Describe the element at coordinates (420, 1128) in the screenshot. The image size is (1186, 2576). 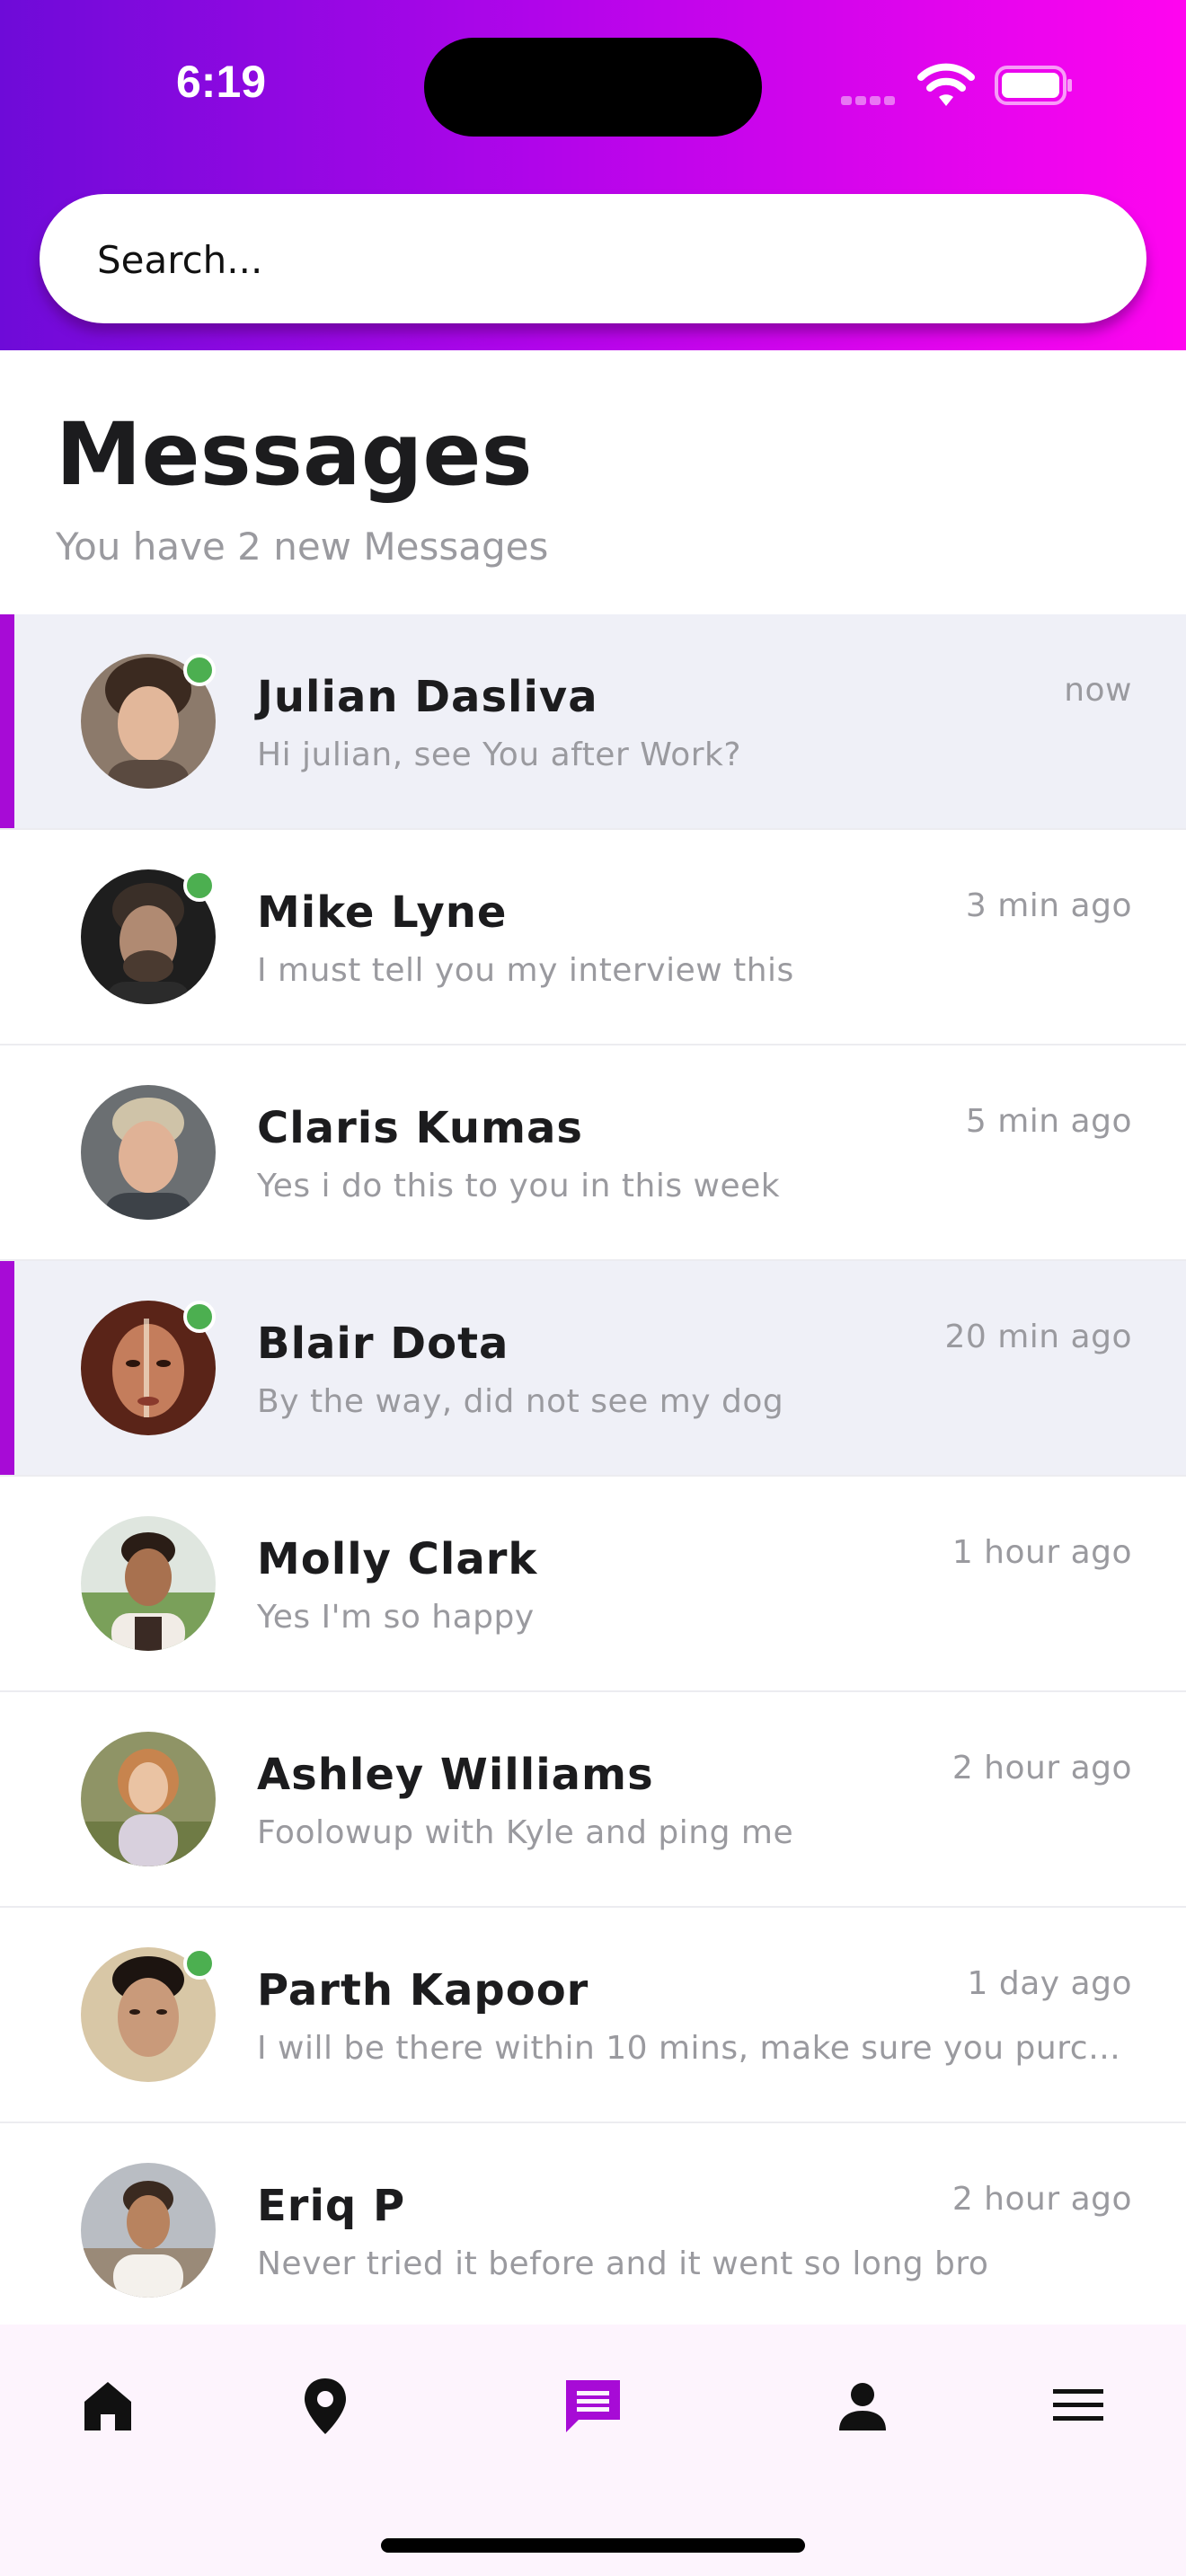
I see `contact-name: Claris Kumas` at that location.